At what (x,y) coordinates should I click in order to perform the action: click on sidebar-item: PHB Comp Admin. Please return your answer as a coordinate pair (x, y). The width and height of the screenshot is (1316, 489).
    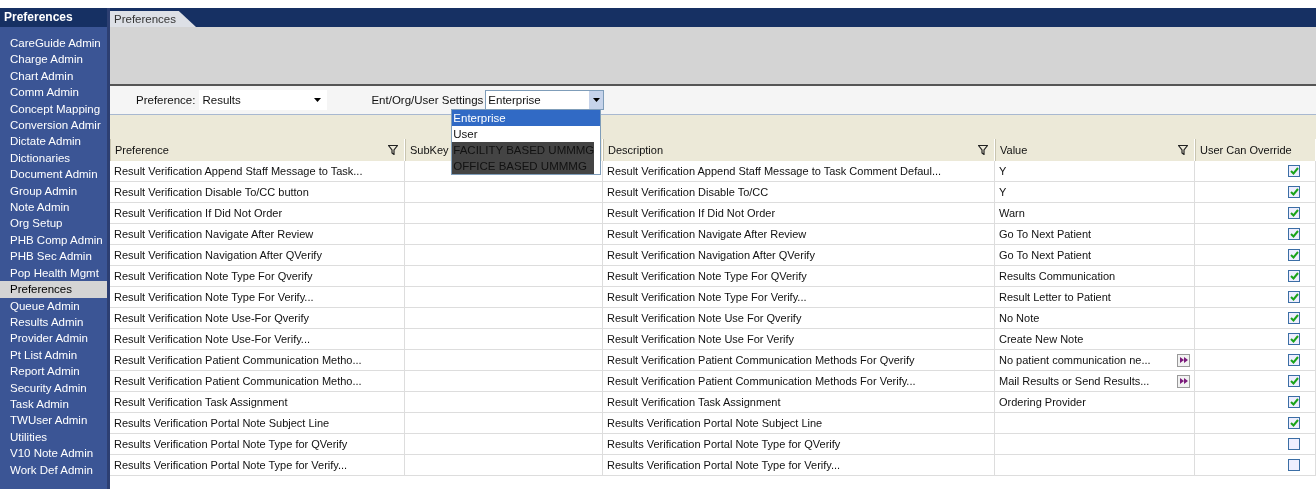
    Looking at the image, I should click on (53, 240).